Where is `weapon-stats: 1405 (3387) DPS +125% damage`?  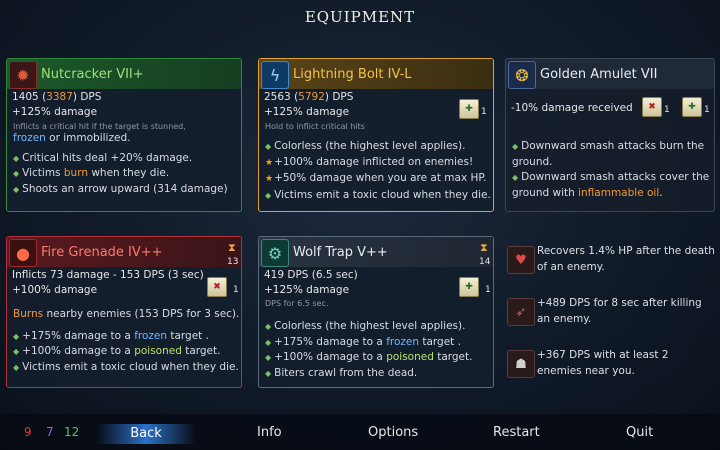 weapon-stats: 1405 (3387) DPS +125% damage is located at coordinates (57, 104).